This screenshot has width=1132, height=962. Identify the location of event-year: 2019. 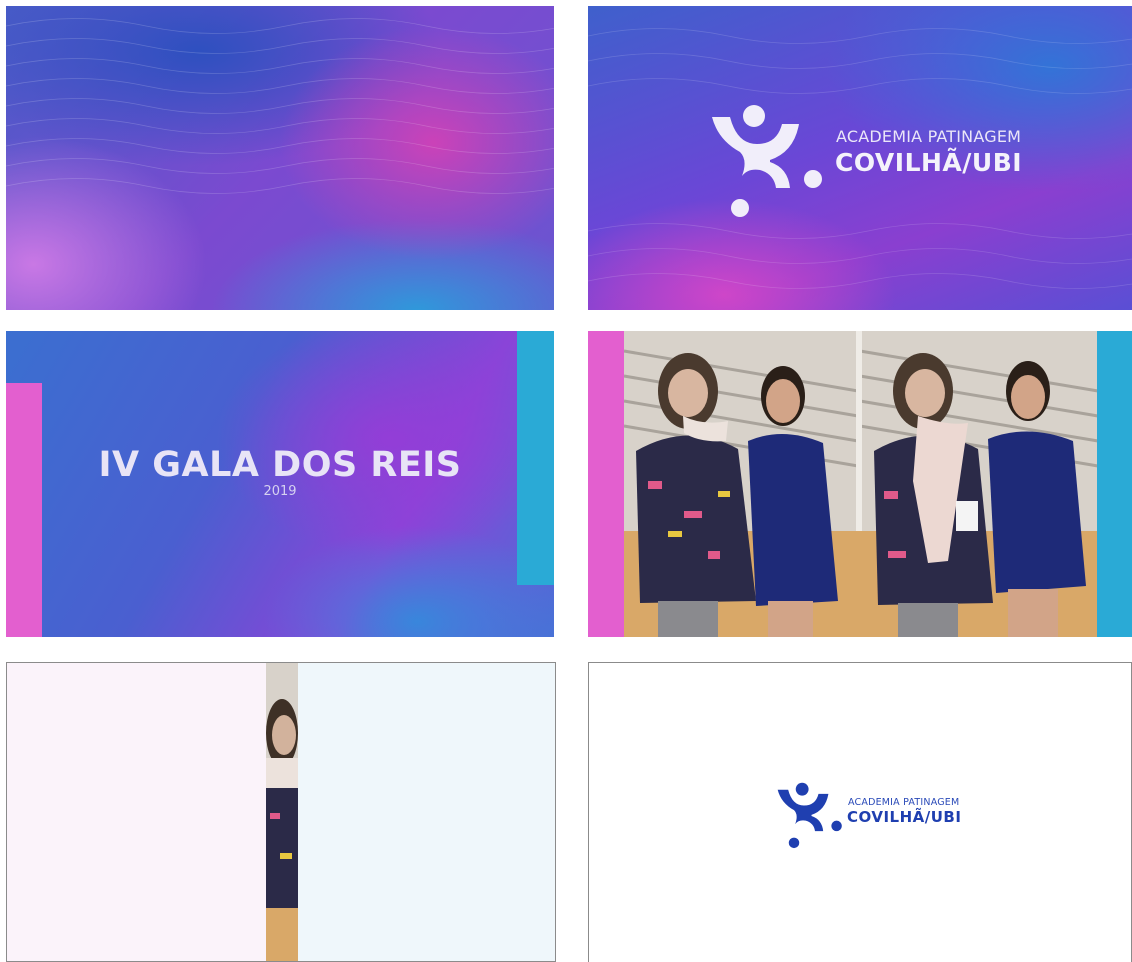
(280, 491).